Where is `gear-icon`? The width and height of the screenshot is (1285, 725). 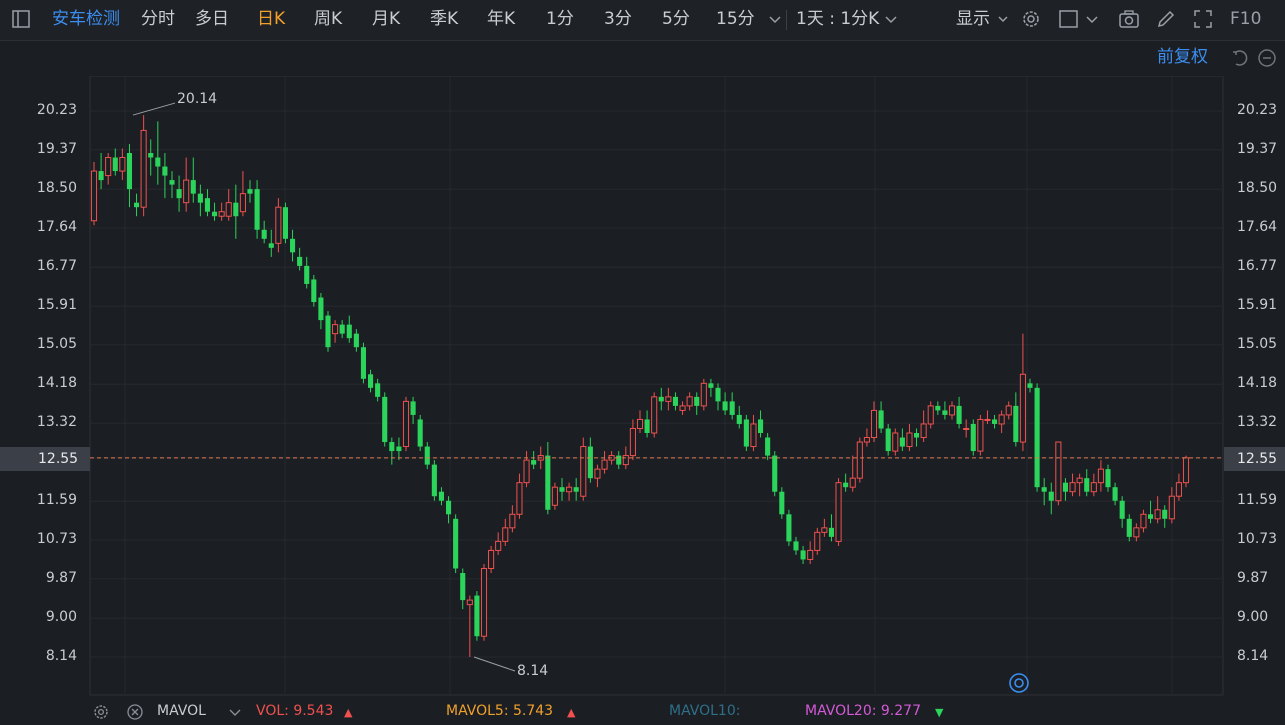 gear-icon is located at coordinates (1031, 19).